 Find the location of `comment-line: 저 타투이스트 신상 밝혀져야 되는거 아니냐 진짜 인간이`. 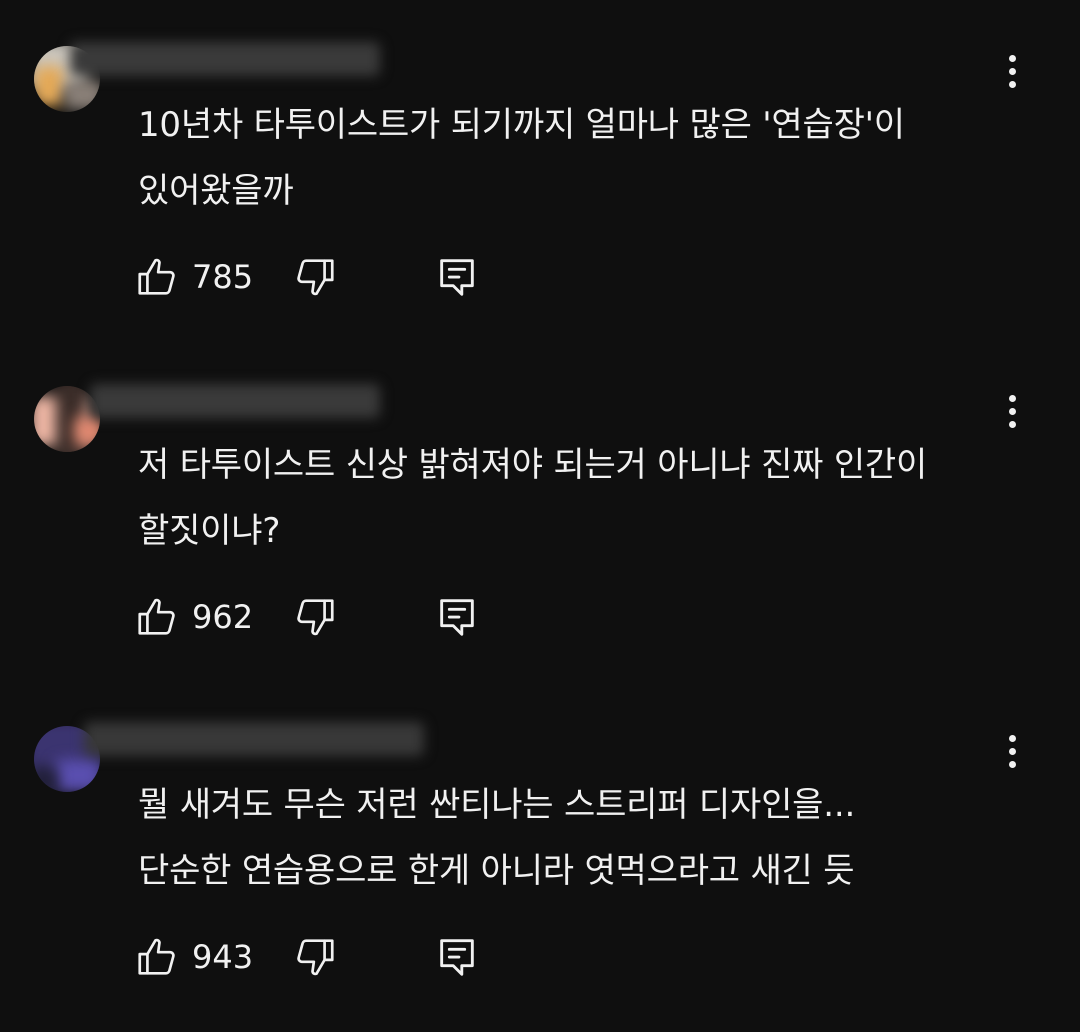

comment-line: 저 타투이스트 신상 밝혀져야 되는거 아니냐 진짜 인간이 is located at coordinates (533, 465).